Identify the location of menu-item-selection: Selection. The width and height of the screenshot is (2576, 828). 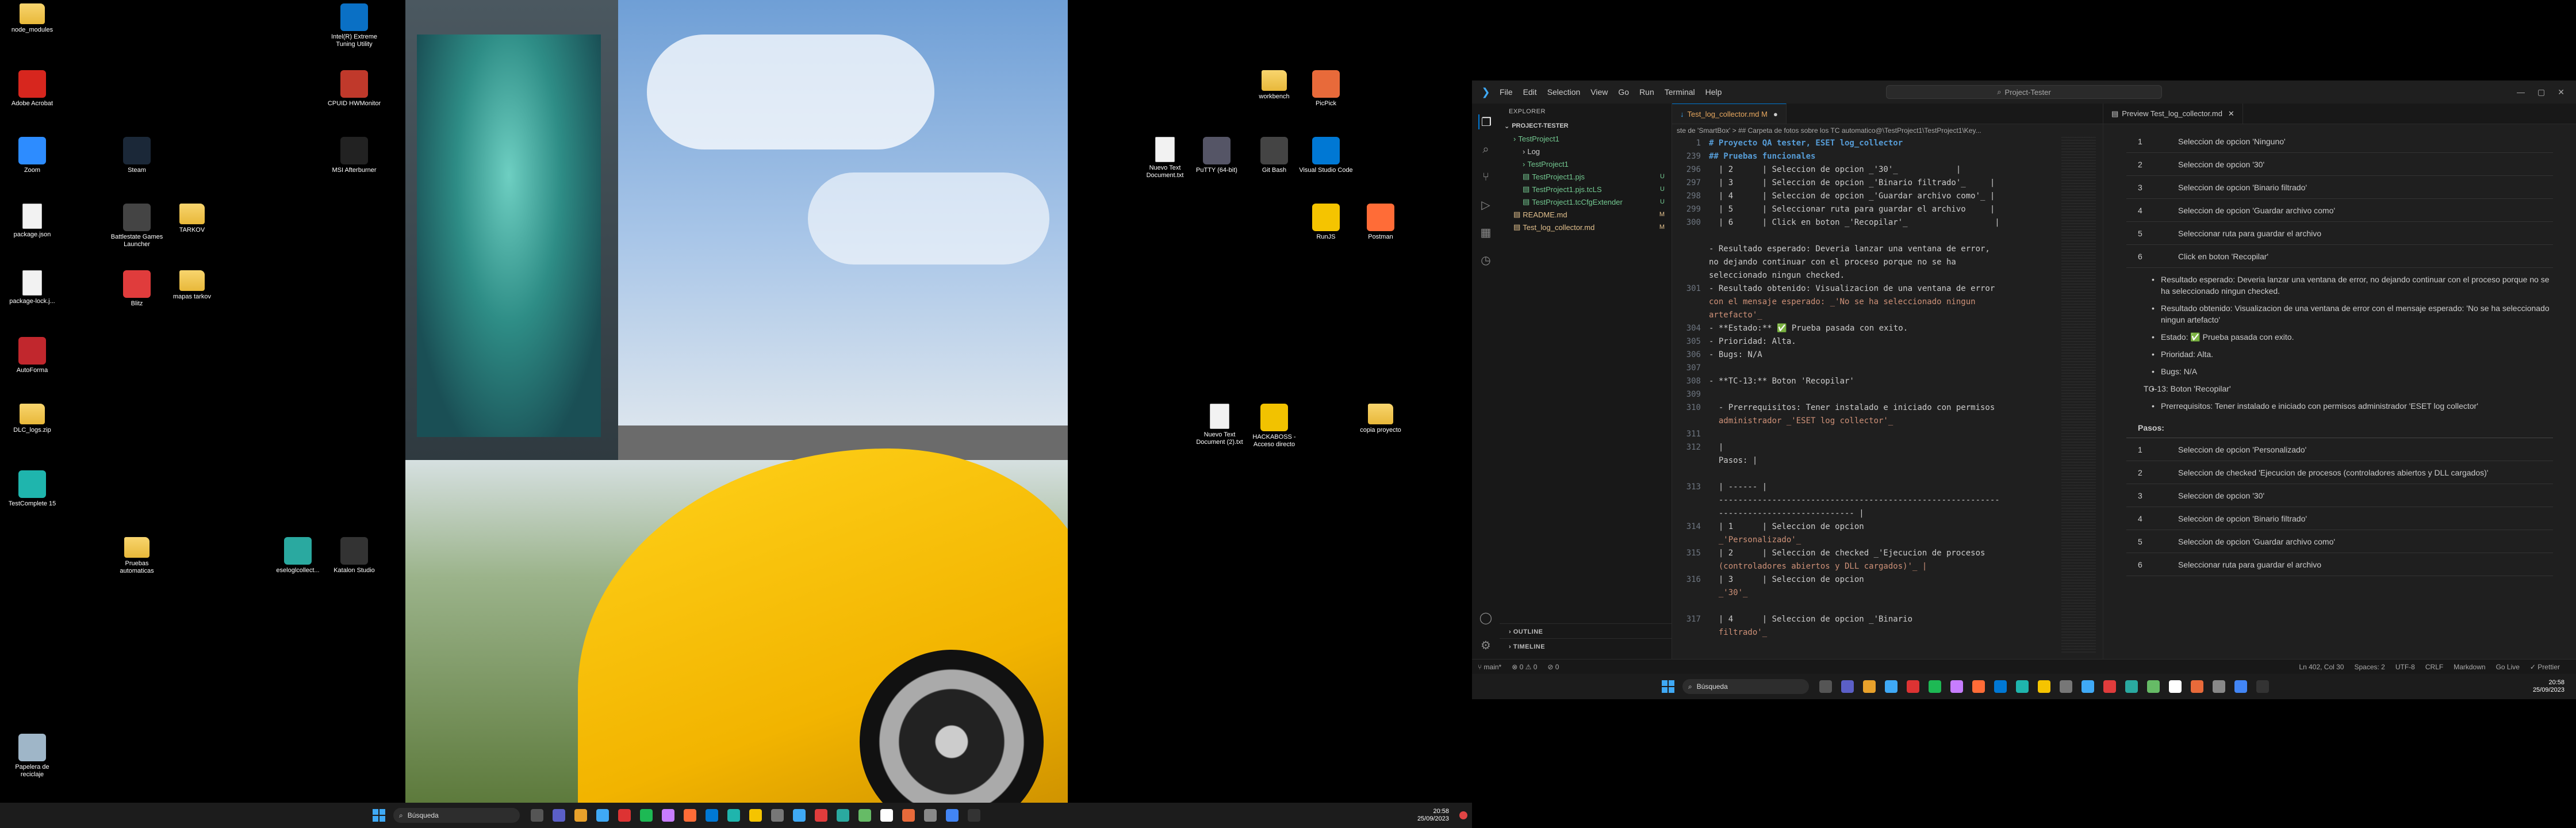
(1564, 92).